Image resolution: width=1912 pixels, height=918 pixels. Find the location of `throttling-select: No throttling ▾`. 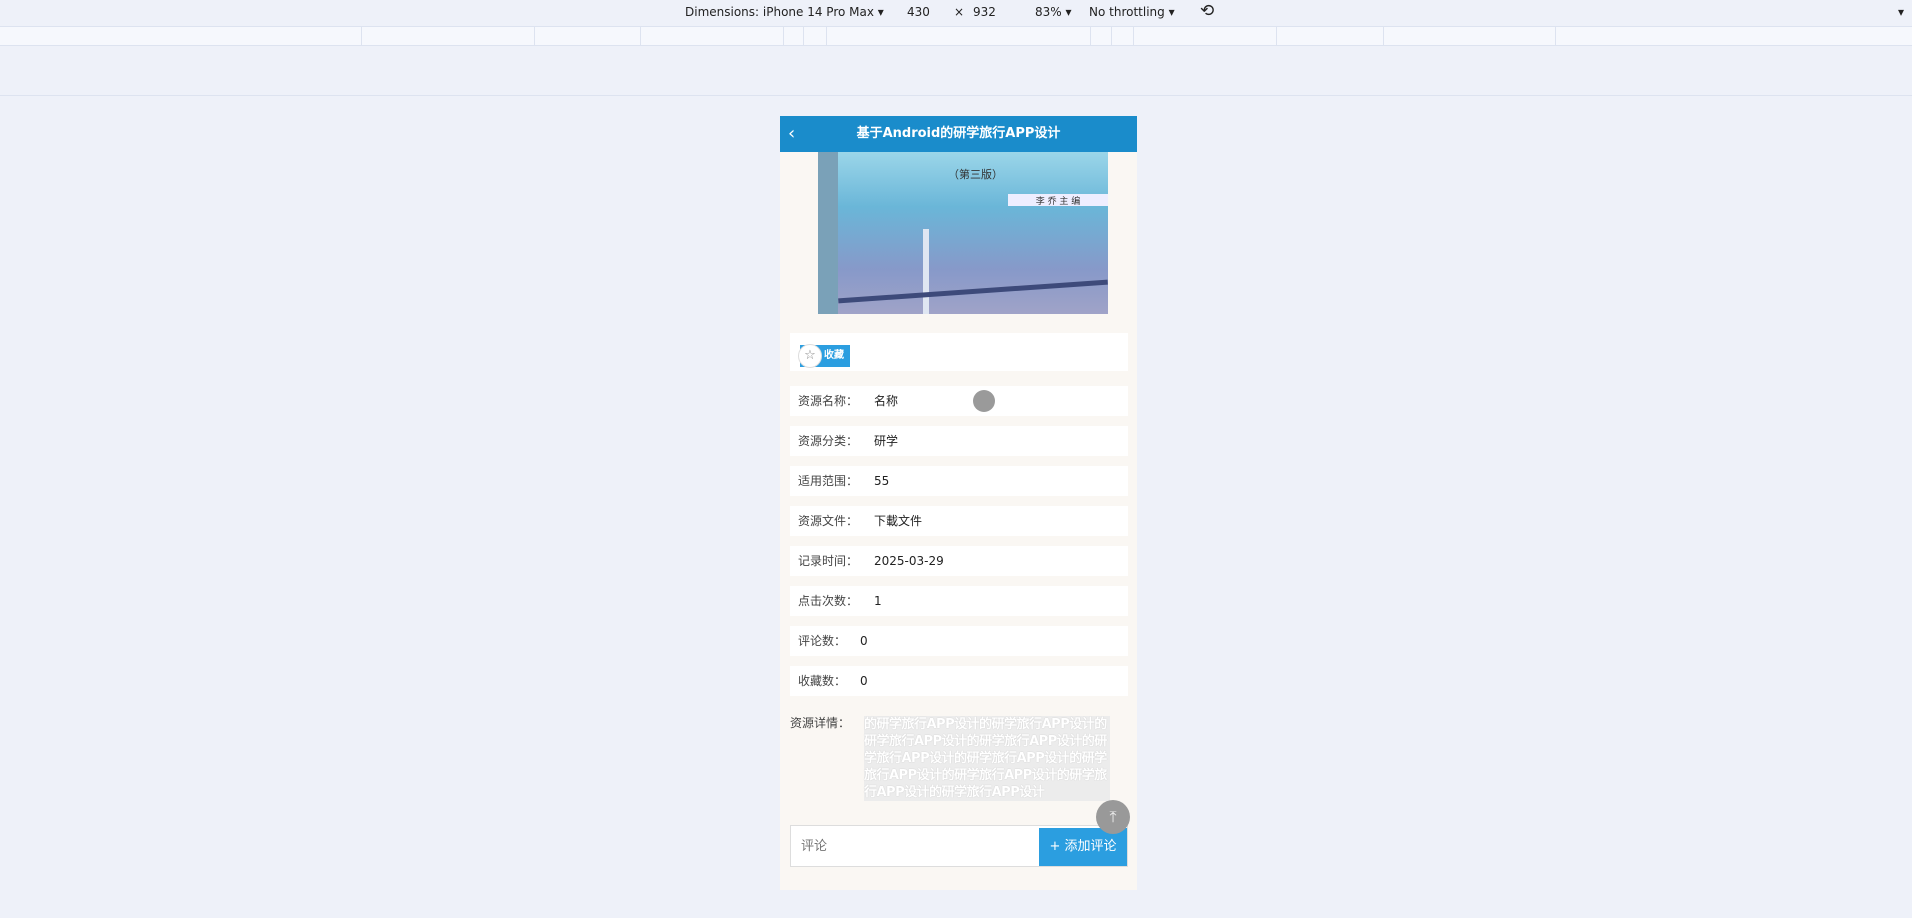

throttling-select: No throttling ▾ is located at coordinates (1132, 12).